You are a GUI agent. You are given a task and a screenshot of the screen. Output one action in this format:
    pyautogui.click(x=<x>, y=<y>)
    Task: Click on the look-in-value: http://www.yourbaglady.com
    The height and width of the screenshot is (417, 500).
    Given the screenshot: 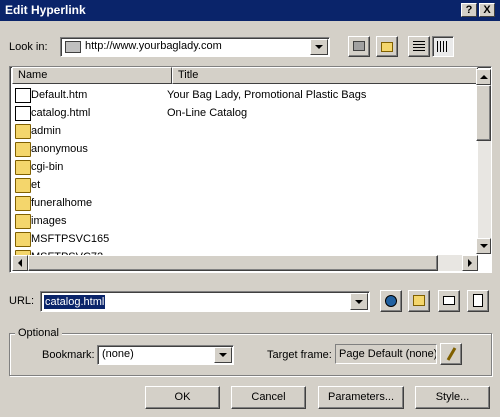 What is the action you would take?
    pyautogui.click(x=153, y=46)
    